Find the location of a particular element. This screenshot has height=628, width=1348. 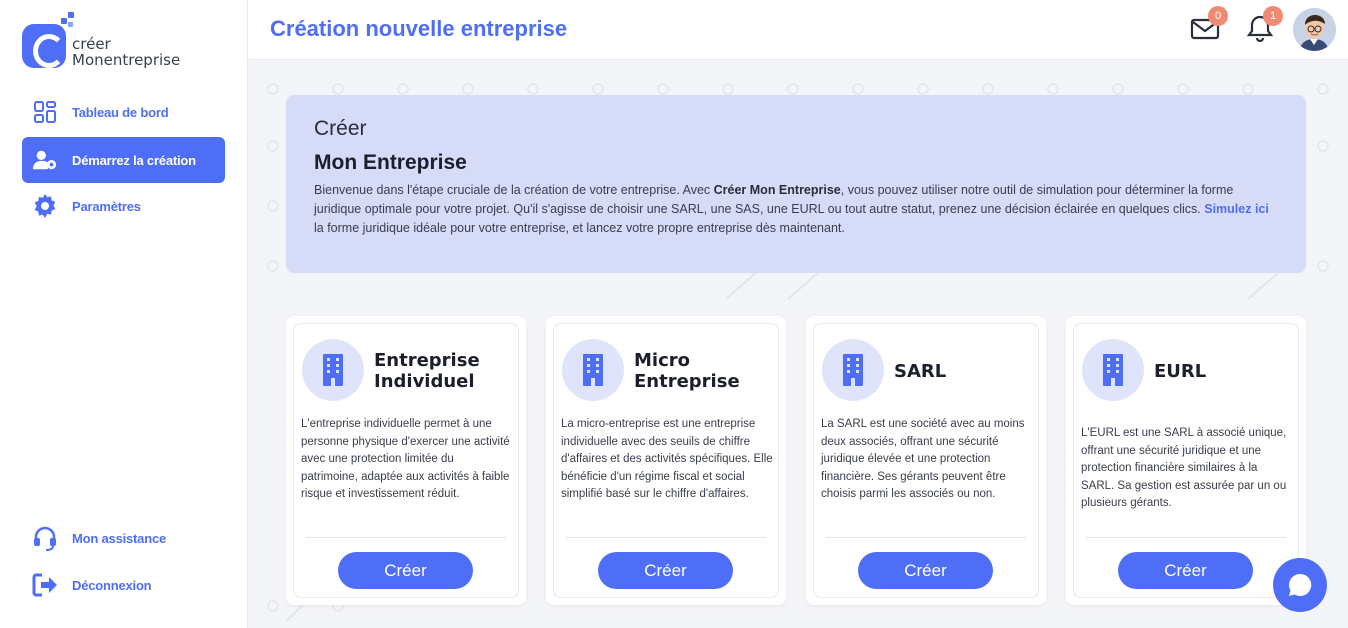

simulate-link: Simulez ici is located at coordinates (1236, 209).